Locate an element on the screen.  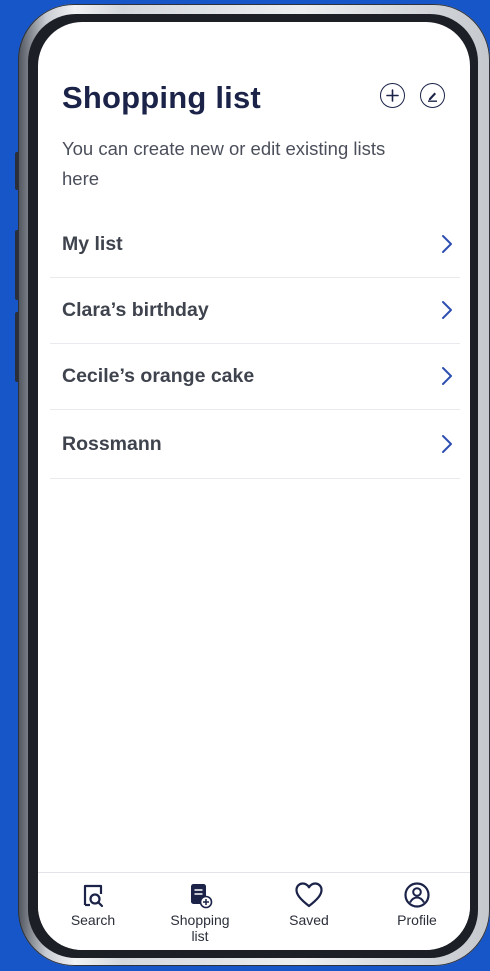
list-item: Cecile’s orange cake is located at coordinates (255, 377).